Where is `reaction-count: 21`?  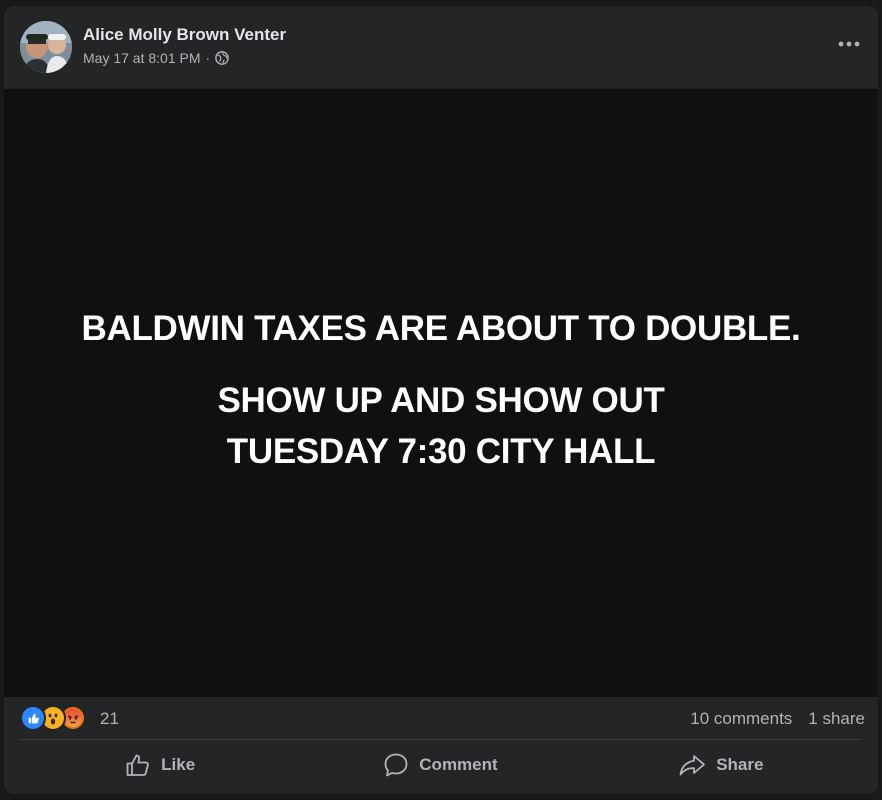 reaction-count: 21 is located at coordinates (109, 719).